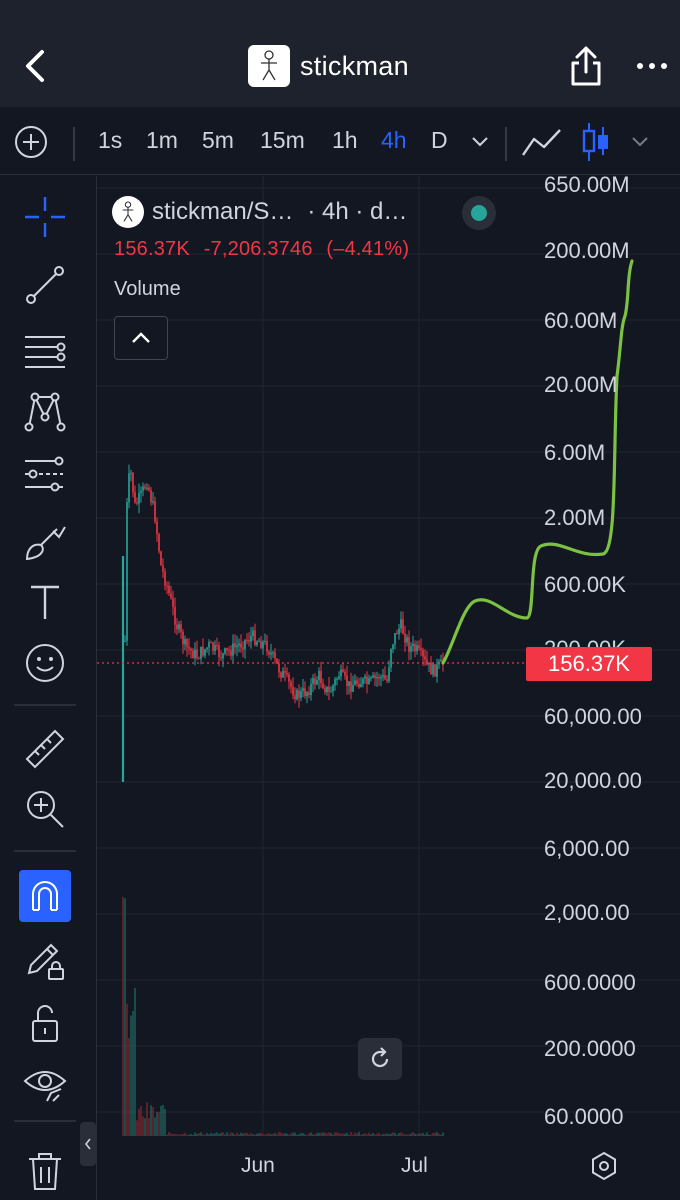 This screenshot has height=1200, width=680. What do you see at coordinates (604, 1166) in the screenshot?
I see `chart-settings-button` at bounding box center [604, 1166].